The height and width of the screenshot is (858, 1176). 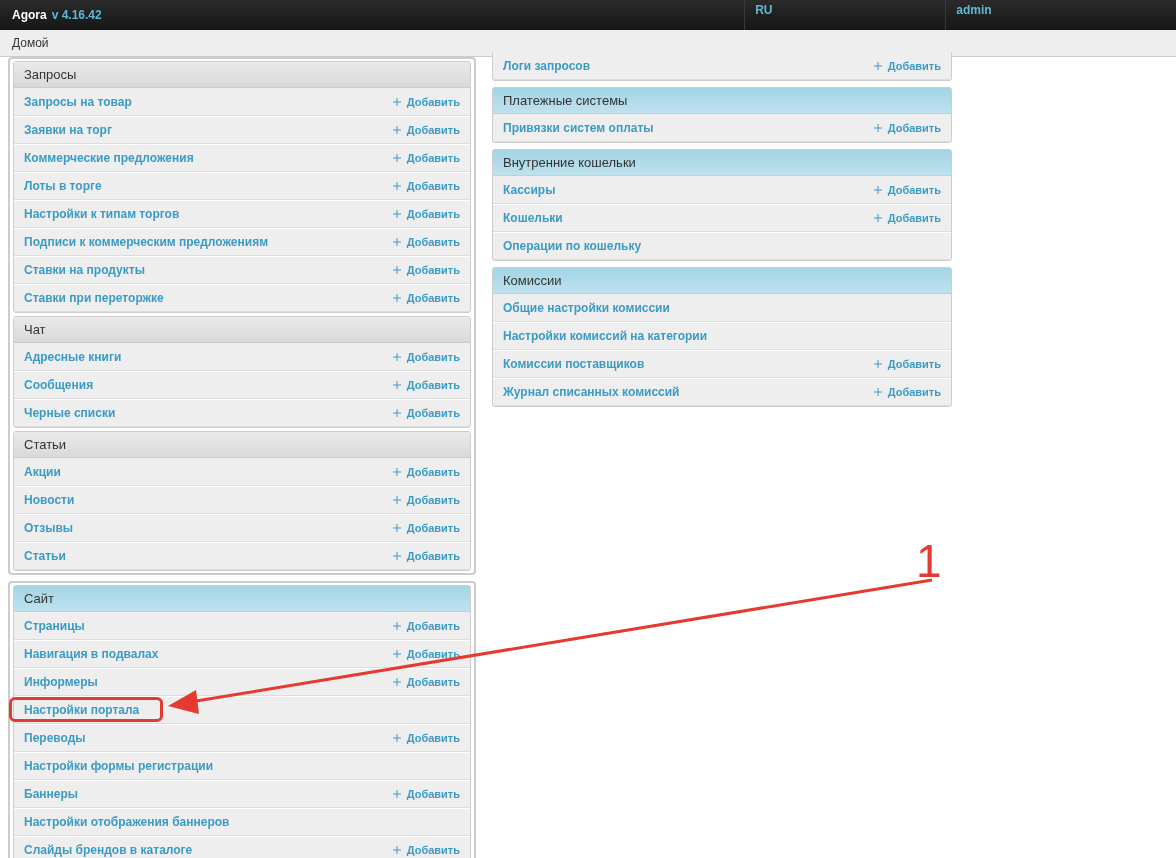 I want to click on model-link: Журнал списанных комиссий, so click(x=591, y=392).